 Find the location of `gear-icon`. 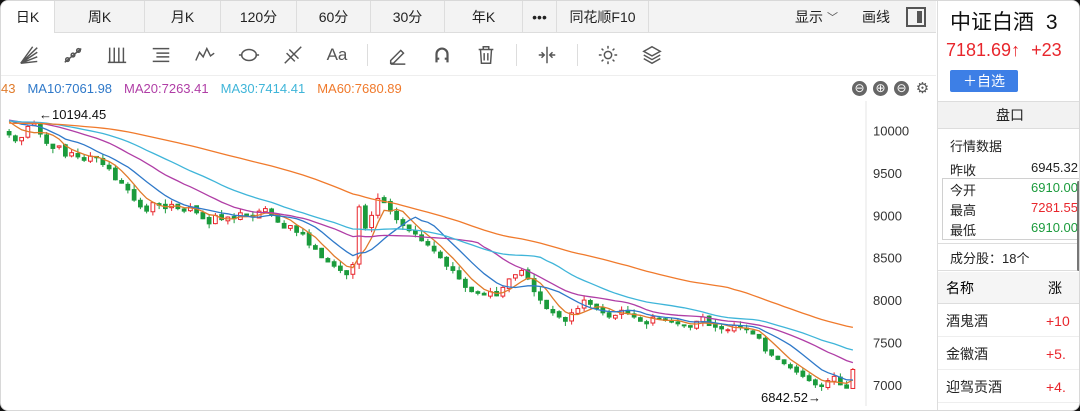

gear-icon is located at coordinates (608, 55).